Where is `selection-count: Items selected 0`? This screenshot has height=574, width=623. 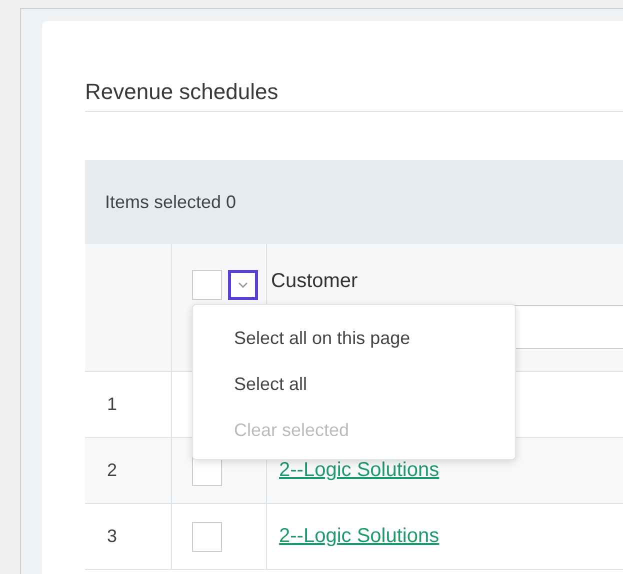 selection-count: Items selected 0 is located at coordinates (170, 202).